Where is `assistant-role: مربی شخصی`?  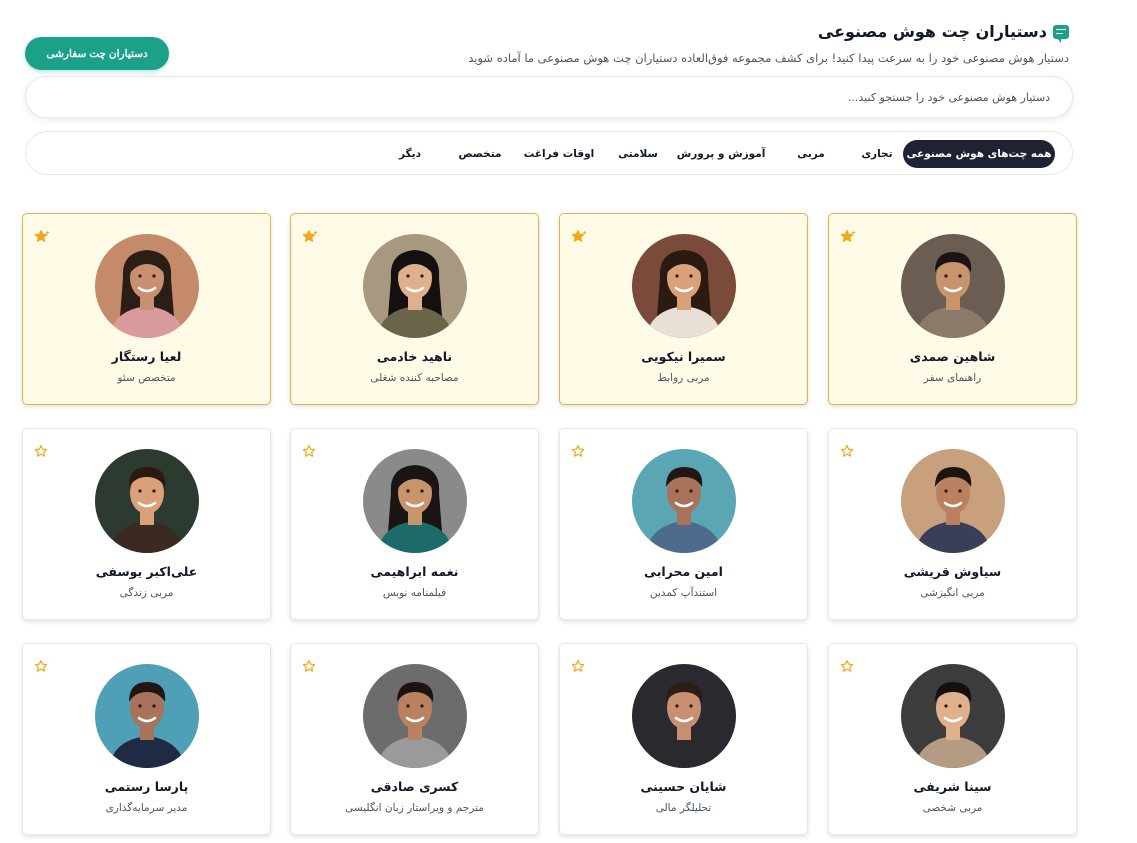 assistant-role: مربی شخصی is located at coordinates (952, 808).